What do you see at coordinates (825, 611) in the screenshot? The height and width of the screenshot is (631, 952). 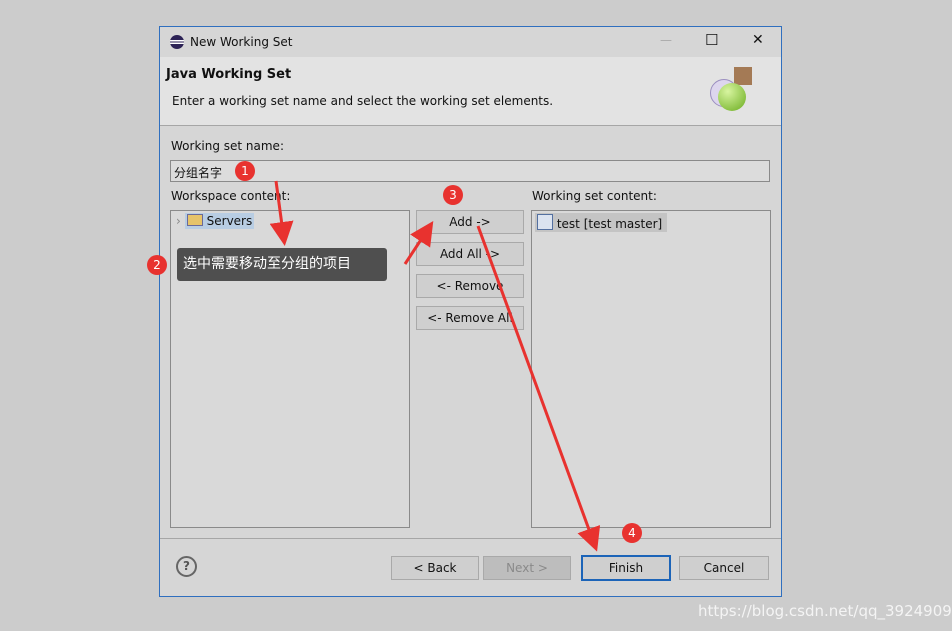 I see `watermark: https://blog.csdn.net/qq_39249094` at bounding box center [825, 611].